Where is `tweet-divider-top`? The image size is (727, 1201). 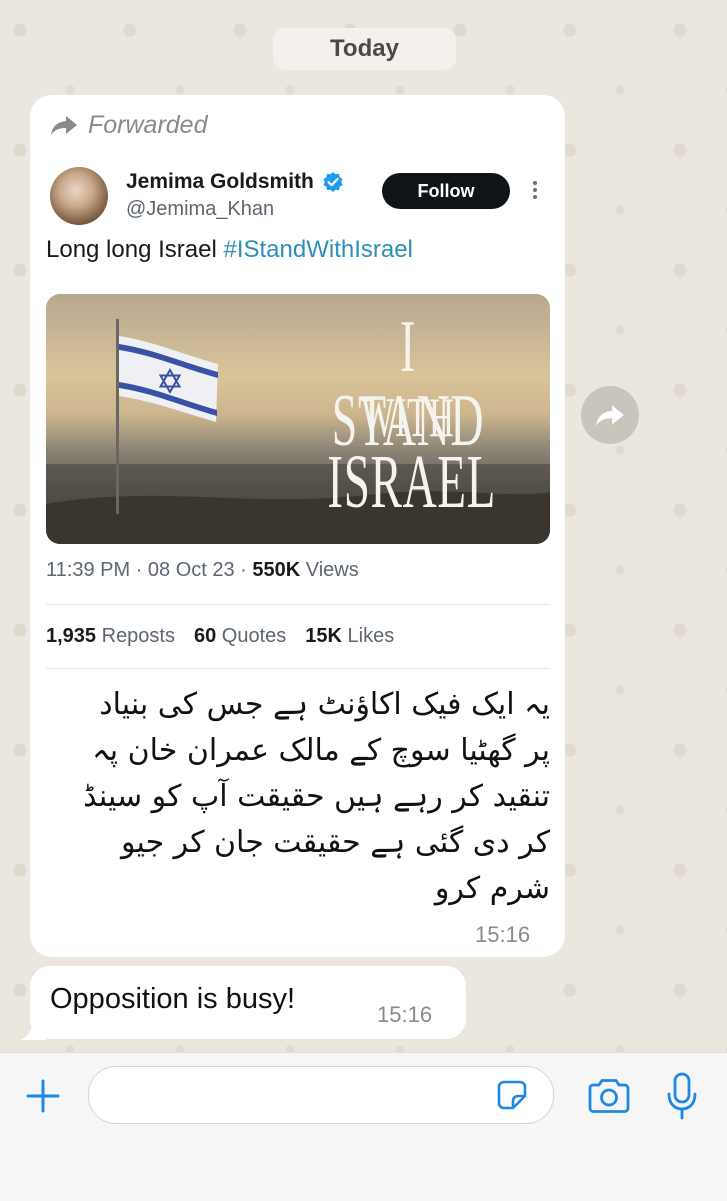 tweet-divider-top is located at coordinates (298, 604).